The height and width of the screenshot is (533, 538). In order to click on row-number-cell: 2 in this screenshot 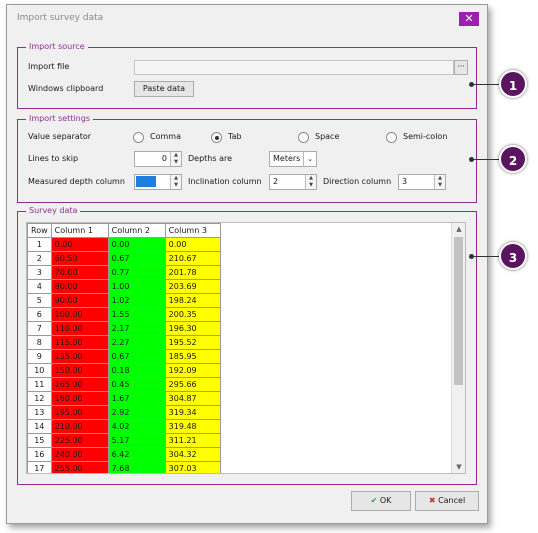, I will do `click(39, 258)`.